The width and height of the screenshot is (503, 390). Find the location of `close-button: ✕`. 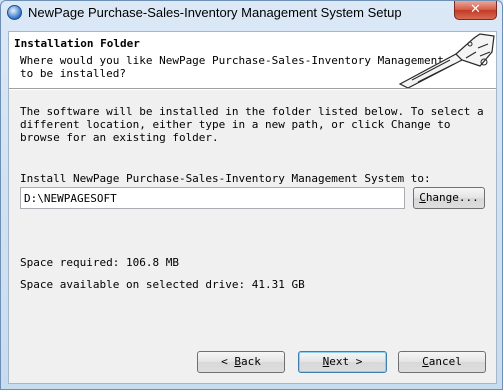

close-button: ✕ is located at coordinates (475, 10).